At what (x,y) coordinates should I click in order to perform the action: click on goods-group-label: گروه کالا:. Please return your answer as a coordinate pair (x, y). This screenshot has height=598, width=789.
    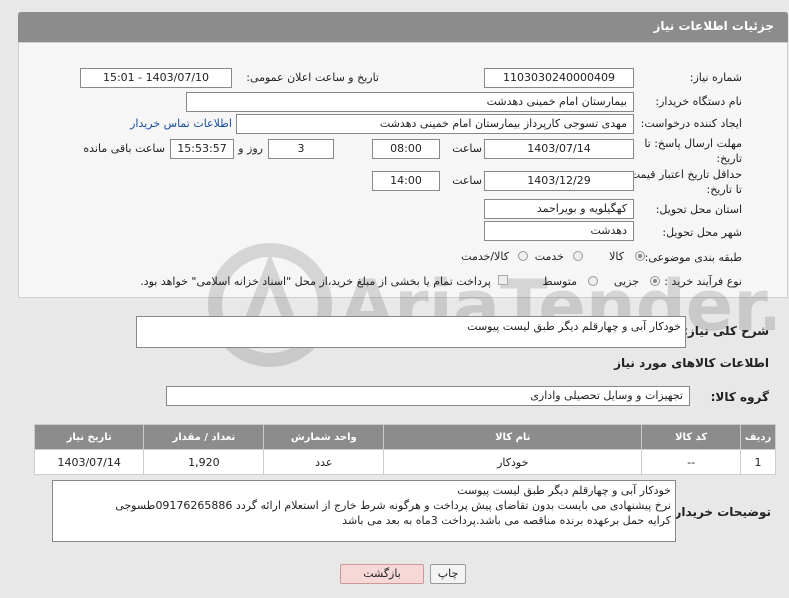
    Looking at the image, I should click on (739, 397).